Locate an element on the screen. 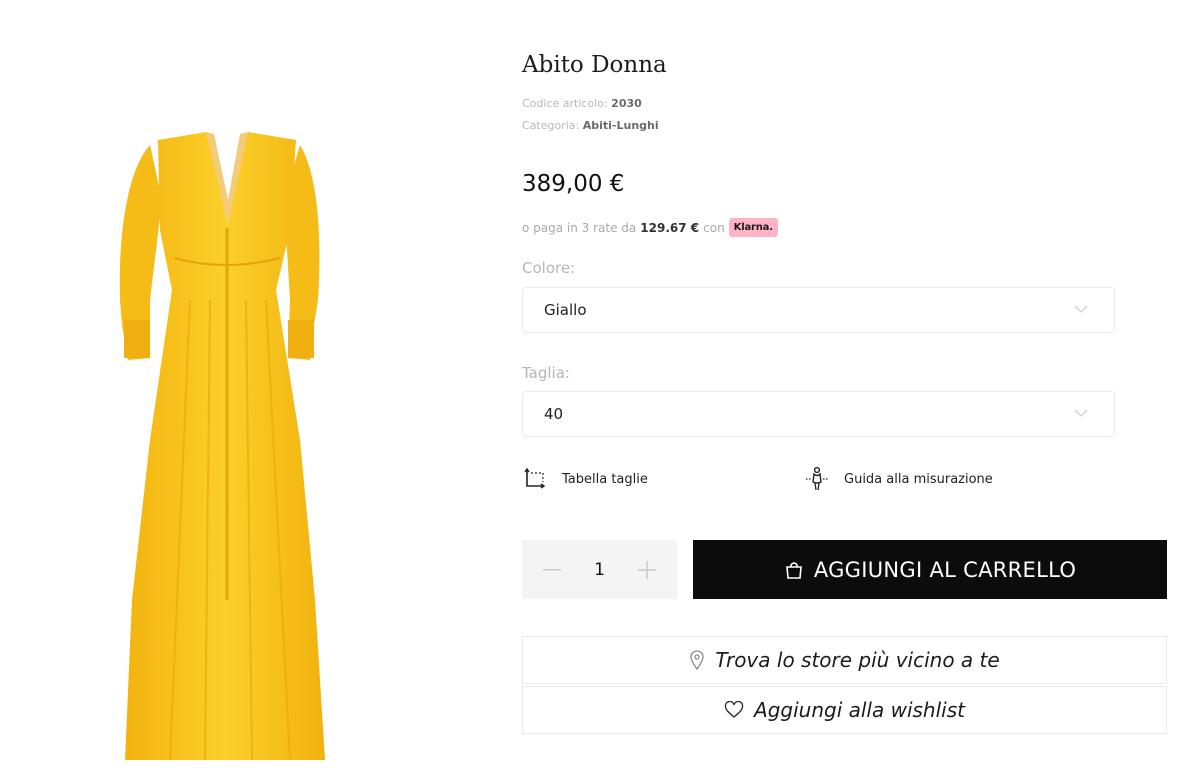 The width and height of the screenshot is (1200, 769). product-price: 389,00 € is located at coordinates (573, 184).